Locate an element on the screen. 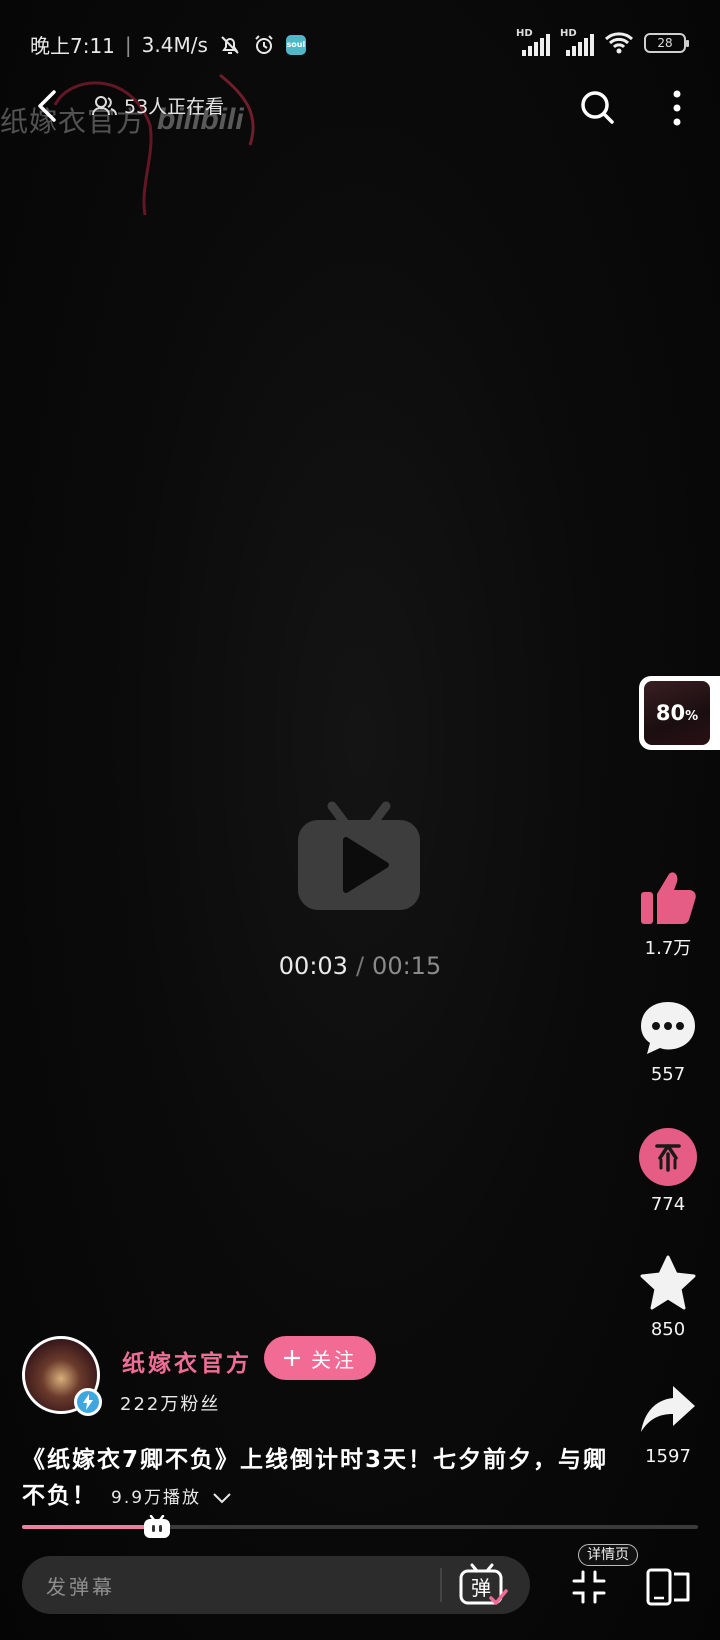 The image size is (720, 1640). current-time: 00:03 is located at coordinates (313, 966).